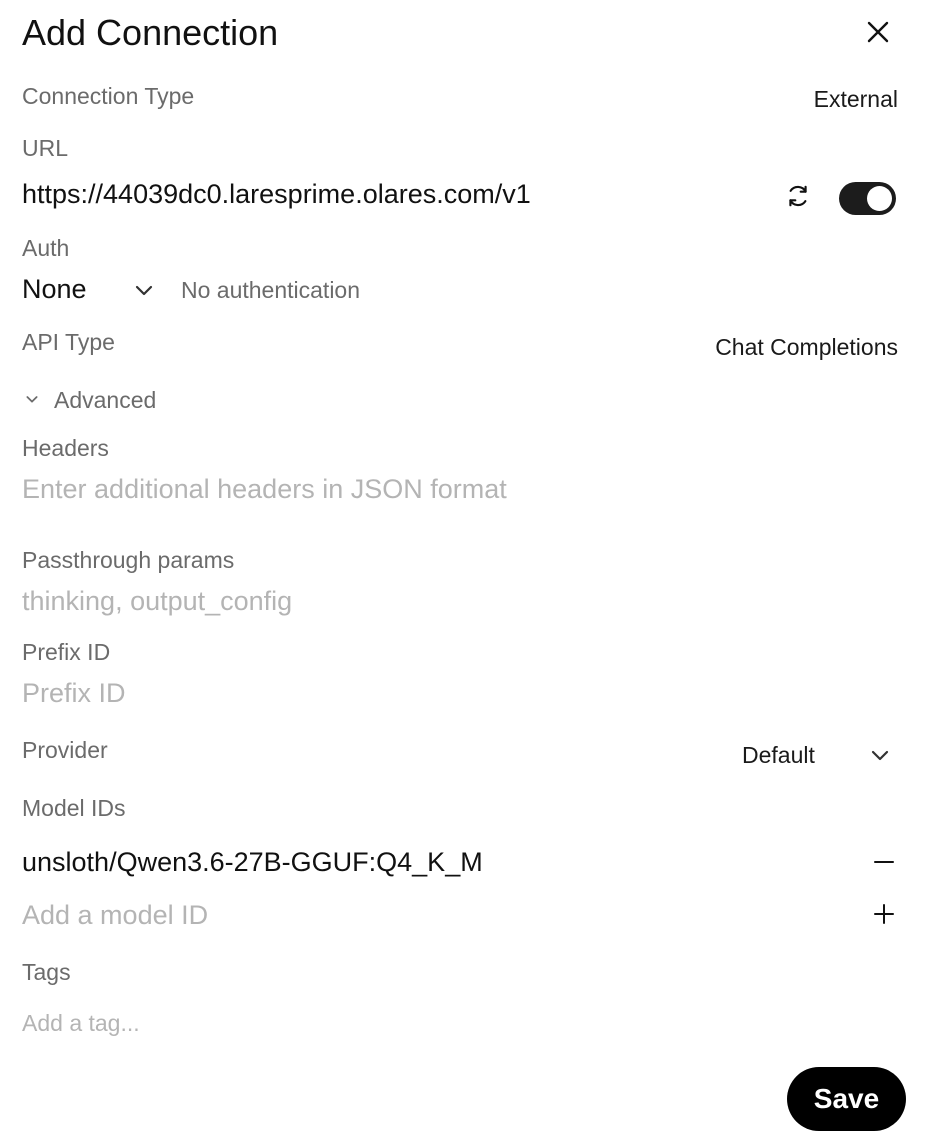 The width and height of the screenshot is (925, 1134). I want to click on minus-icon, so click(884, 862).